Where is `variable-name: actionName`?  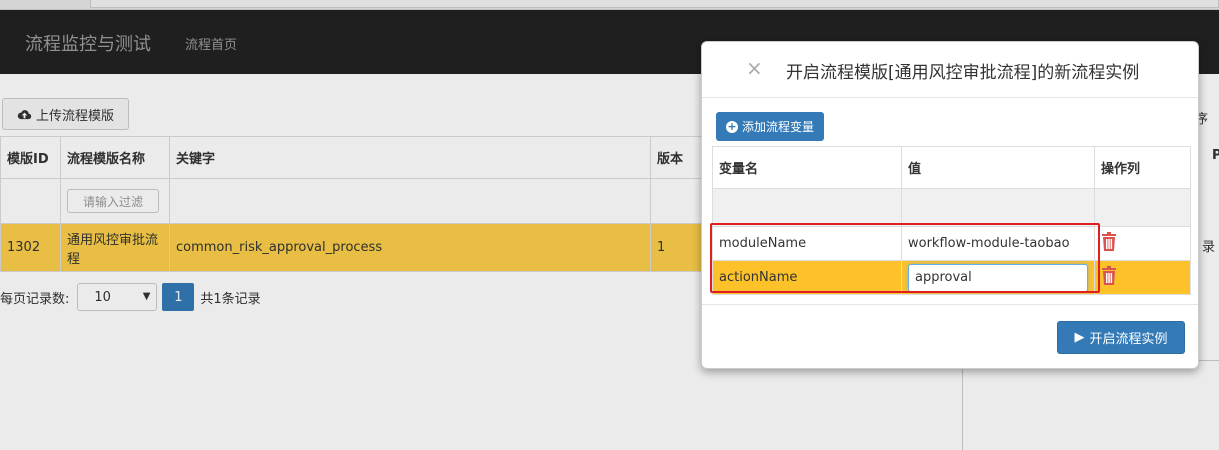 variable-name: actionName is located at coordinates (807, 277).